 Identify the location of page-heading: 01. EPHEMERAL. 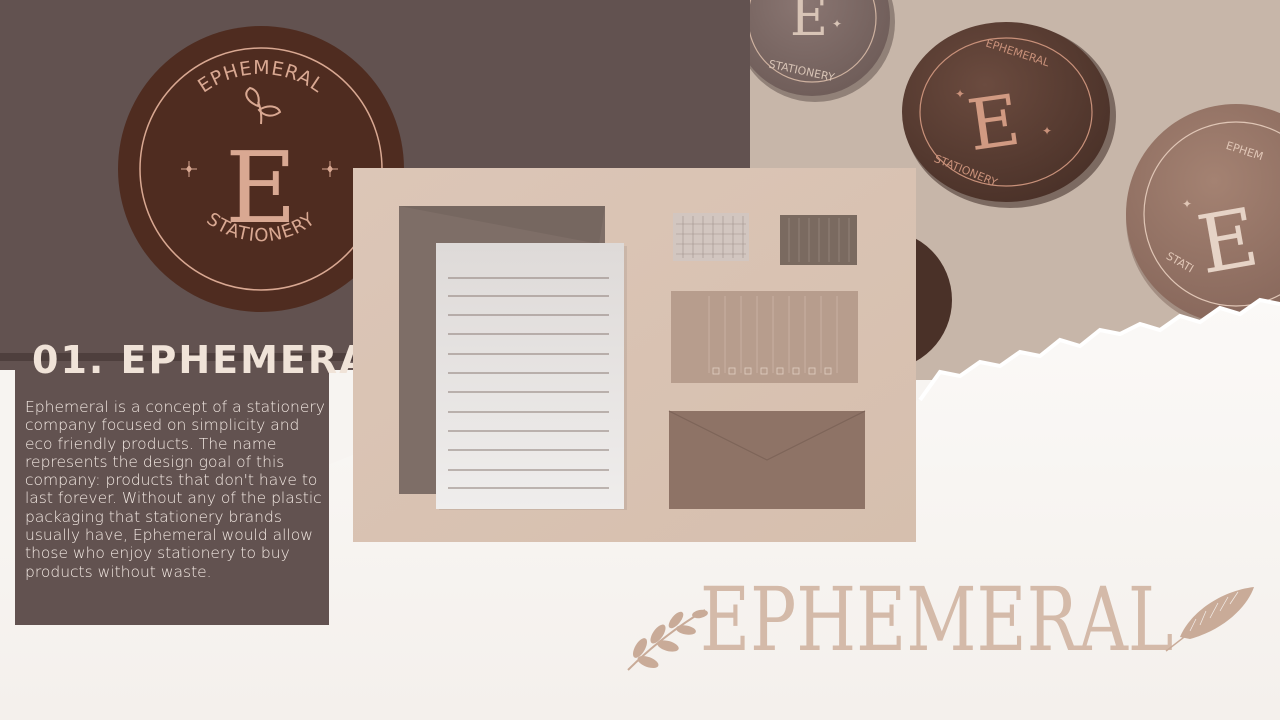
(214, 360).